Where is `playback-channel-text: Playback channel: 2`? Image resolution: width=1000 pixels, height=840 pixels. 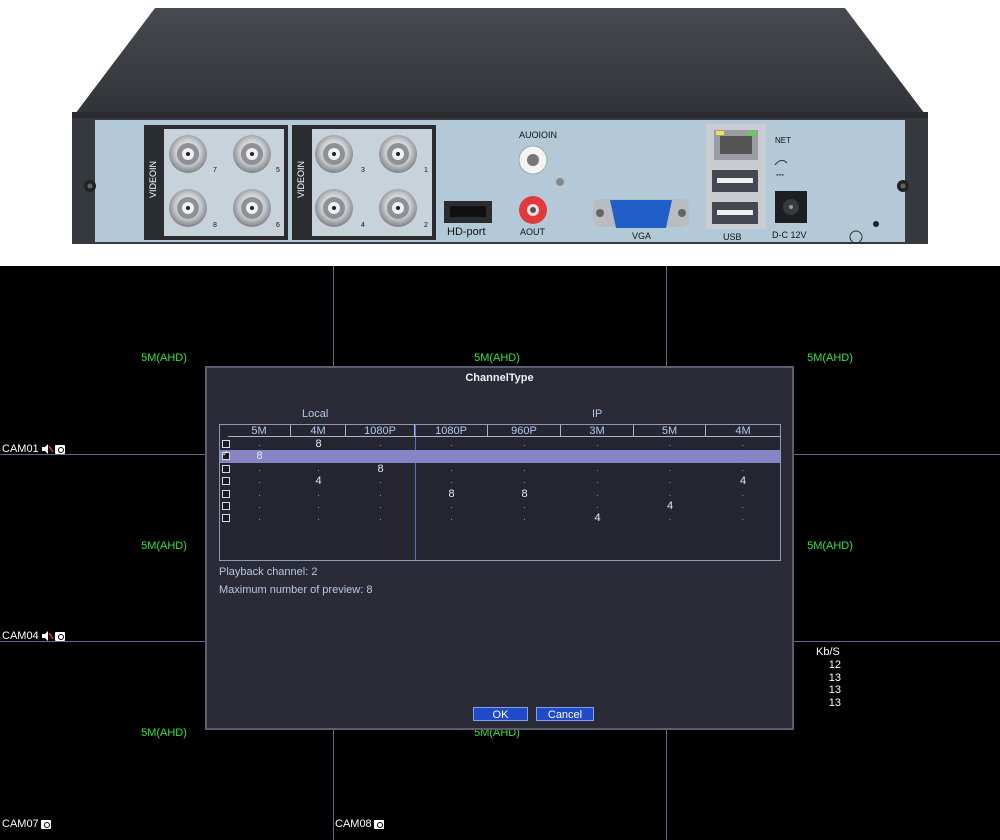 playback-channel-text: Playback channel: 2 is located at coordinates (268, 572).